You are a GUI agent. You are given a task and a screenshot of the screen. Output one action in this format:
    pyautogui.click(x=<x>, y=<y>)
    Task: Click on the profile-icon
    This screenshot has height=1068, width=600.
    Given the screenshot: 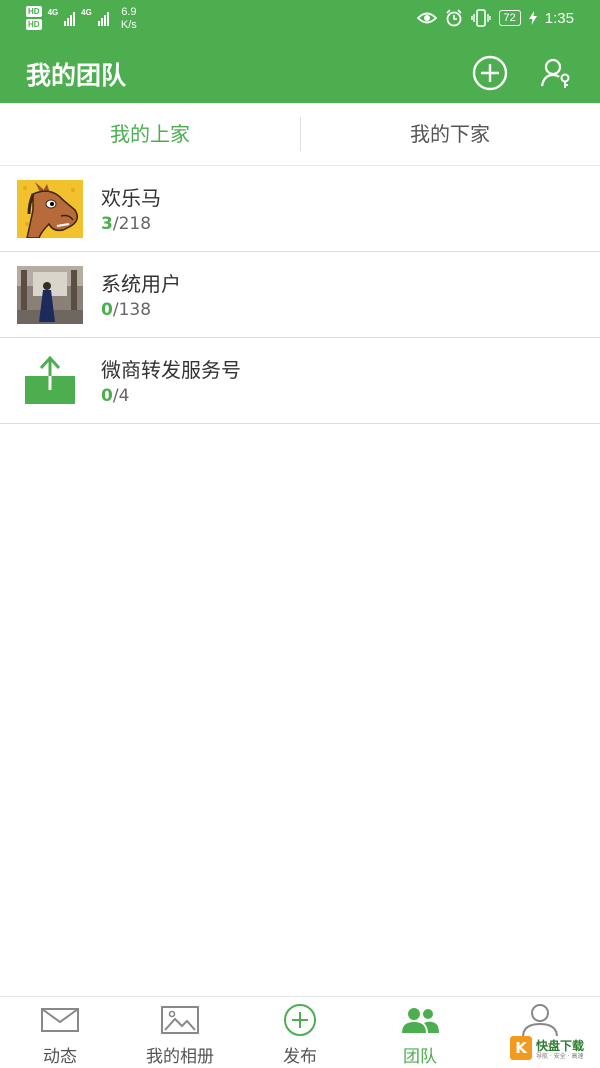 What is the action you would take?
    pyautogui.click(x=540, y=1020)
    